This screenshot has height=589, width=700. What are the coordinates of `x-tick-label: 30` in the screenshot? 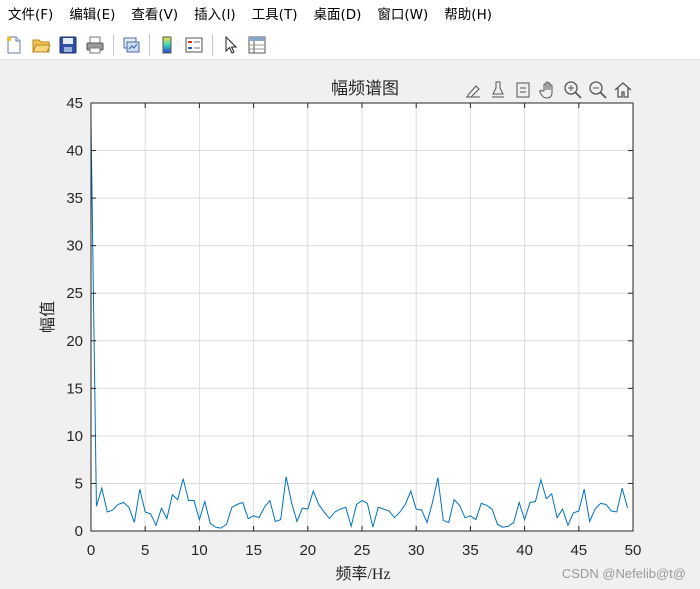 It's located at (416, 550).